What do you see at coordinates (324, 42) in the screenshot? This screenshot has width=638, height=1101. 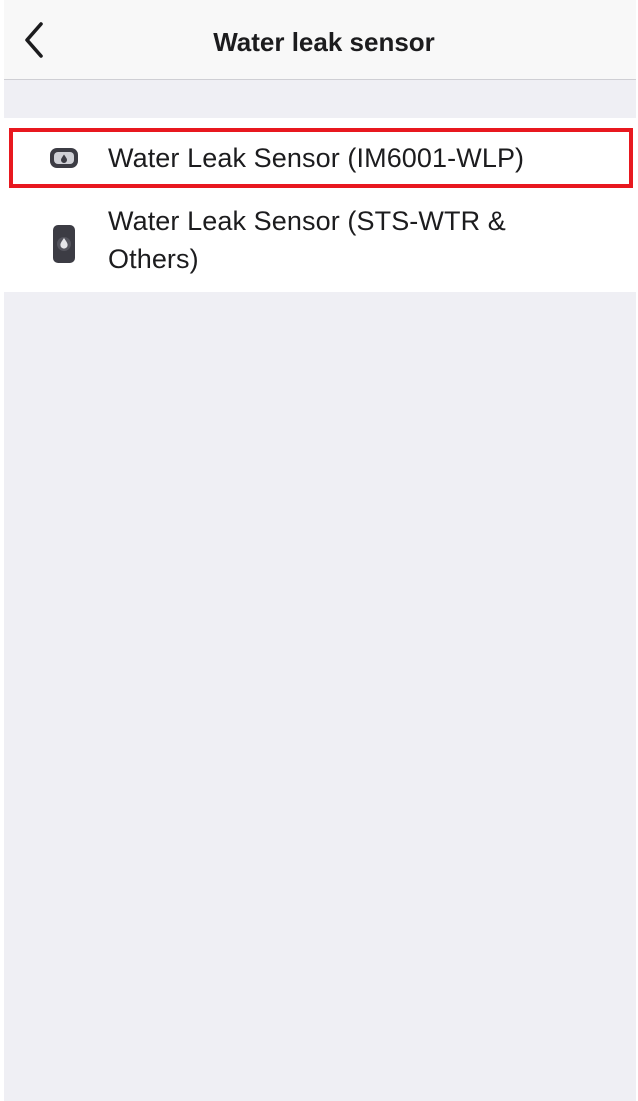 I see `page-title: Water leak sensor` at bounding box center [324, 42].